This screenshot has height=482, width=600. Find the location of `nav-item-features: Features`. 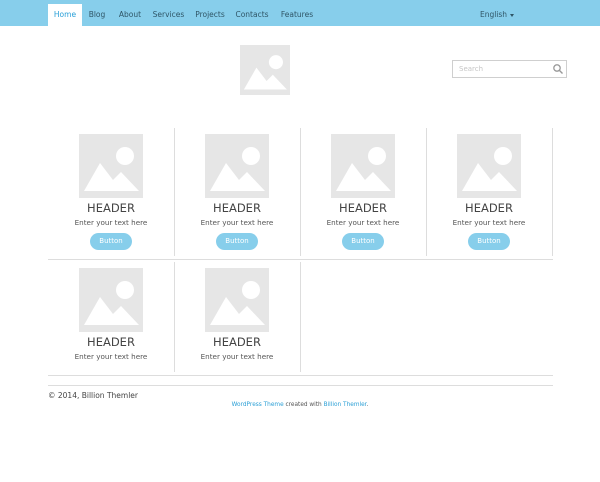

nav-item-features: Features is located at coordinates (297, 15).